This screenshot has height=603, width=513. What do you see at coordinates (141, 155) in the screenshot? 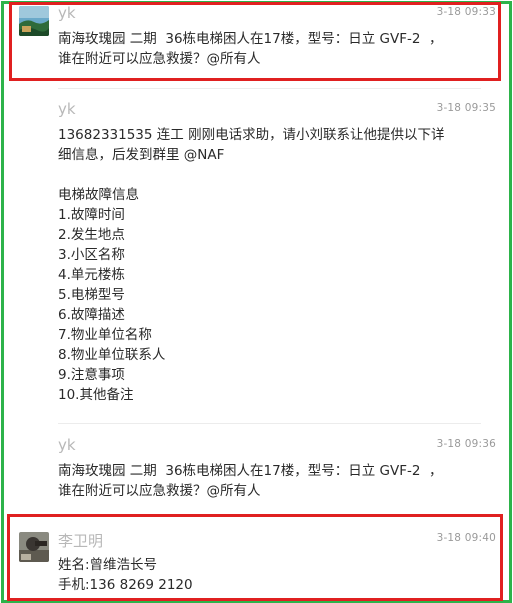
I see `message-line: 细信息，后发到群里 @NAF` at bounding box center [141, 155].